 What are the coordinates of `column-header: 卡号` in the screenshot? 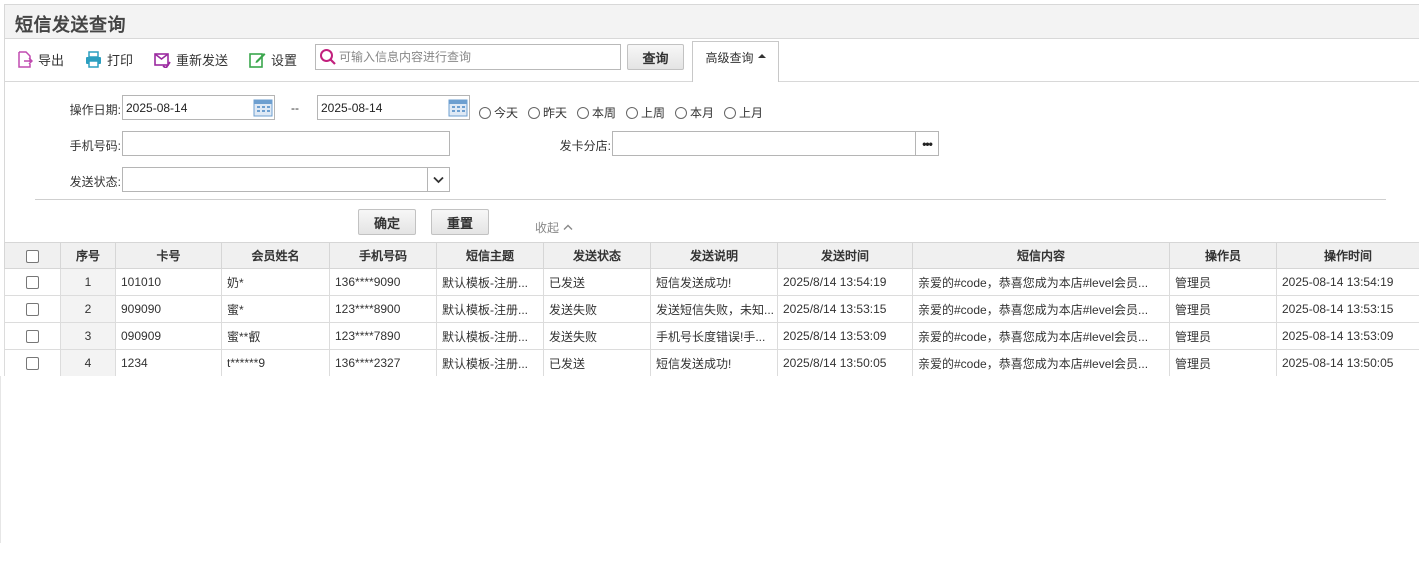 It's located at (168, 255).